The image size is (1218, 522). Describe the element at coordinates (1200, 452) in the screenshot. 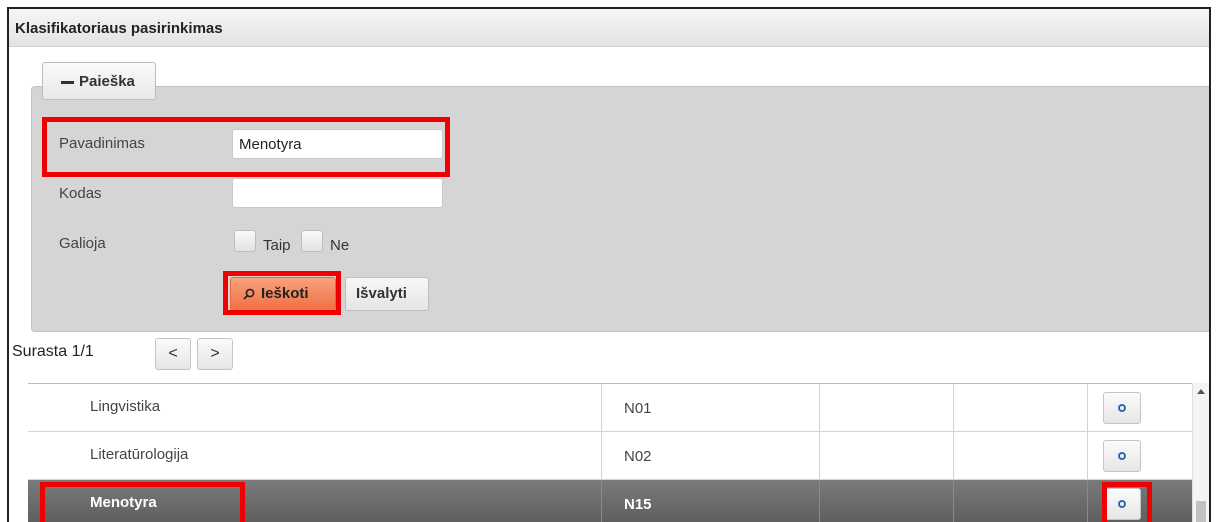

I see `table-scrollbar` at that location.